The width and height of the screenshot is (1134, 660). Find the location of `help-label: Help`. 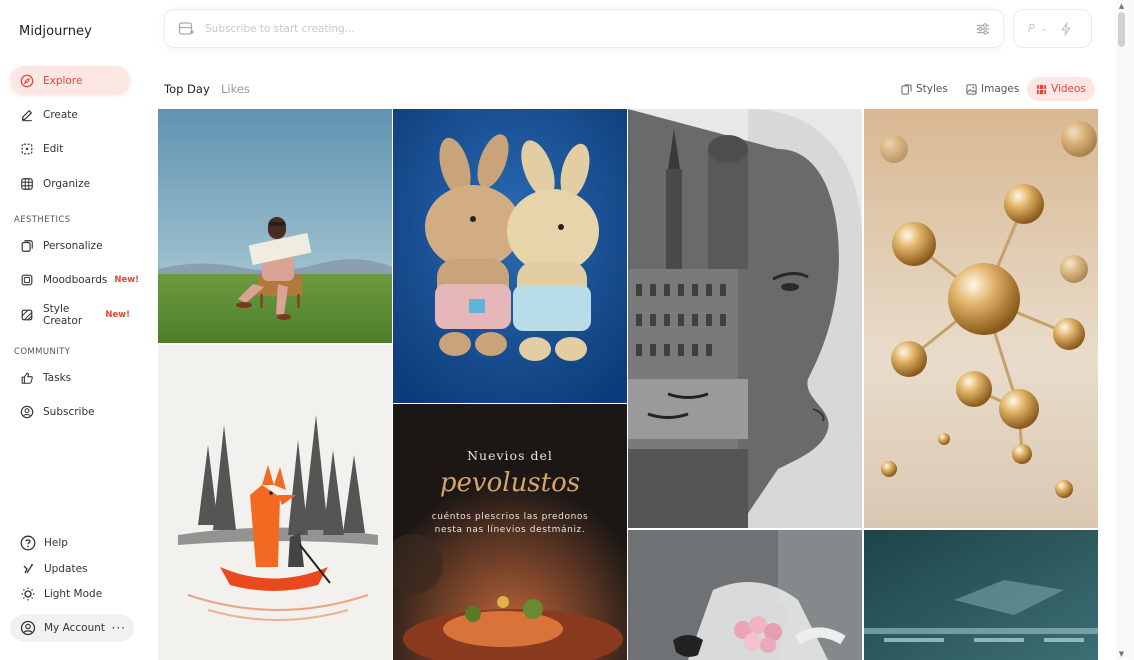

help-label: Help is located at coordinates (56, 543).